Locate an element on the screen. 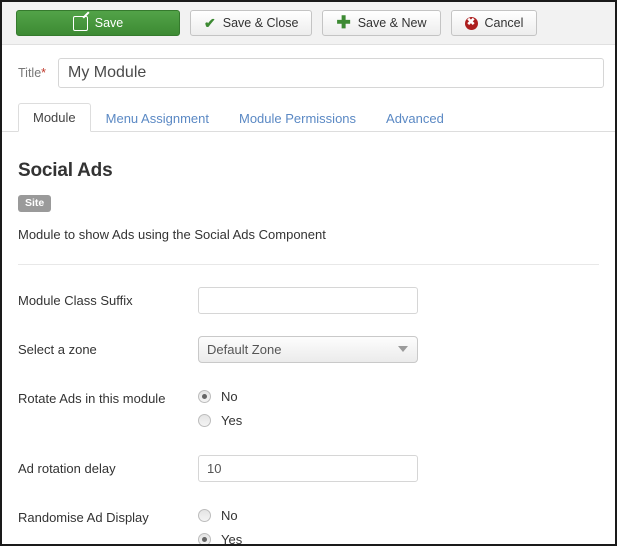 The height and width of the screenshot is (546, 617). title-input is located at coordinates (331, 73).